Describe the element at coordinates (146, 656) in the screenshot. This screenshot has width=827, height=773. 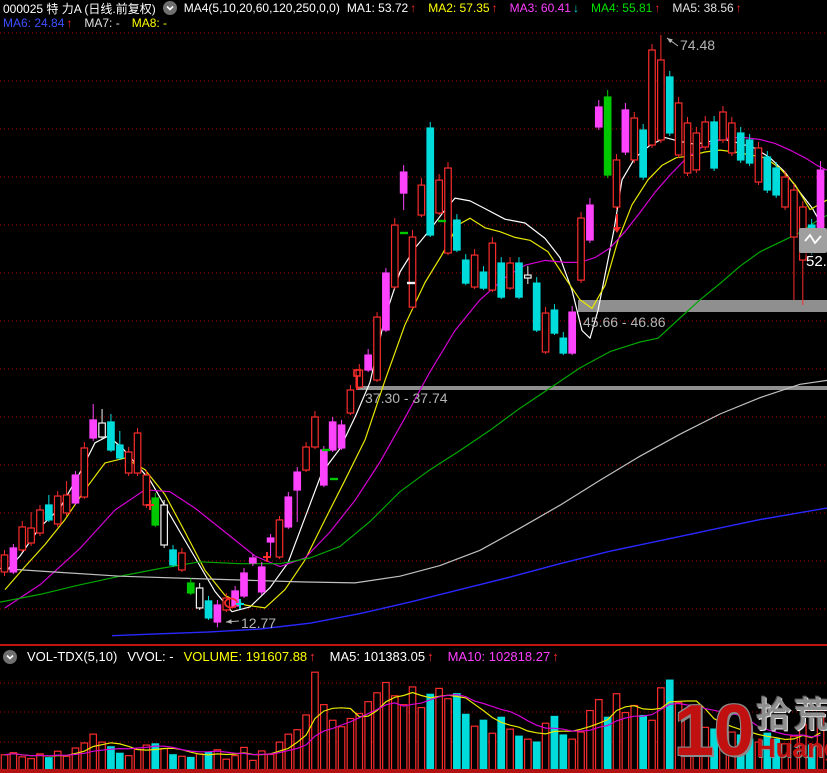
I see `vvol-label: VVOL:` at that location.